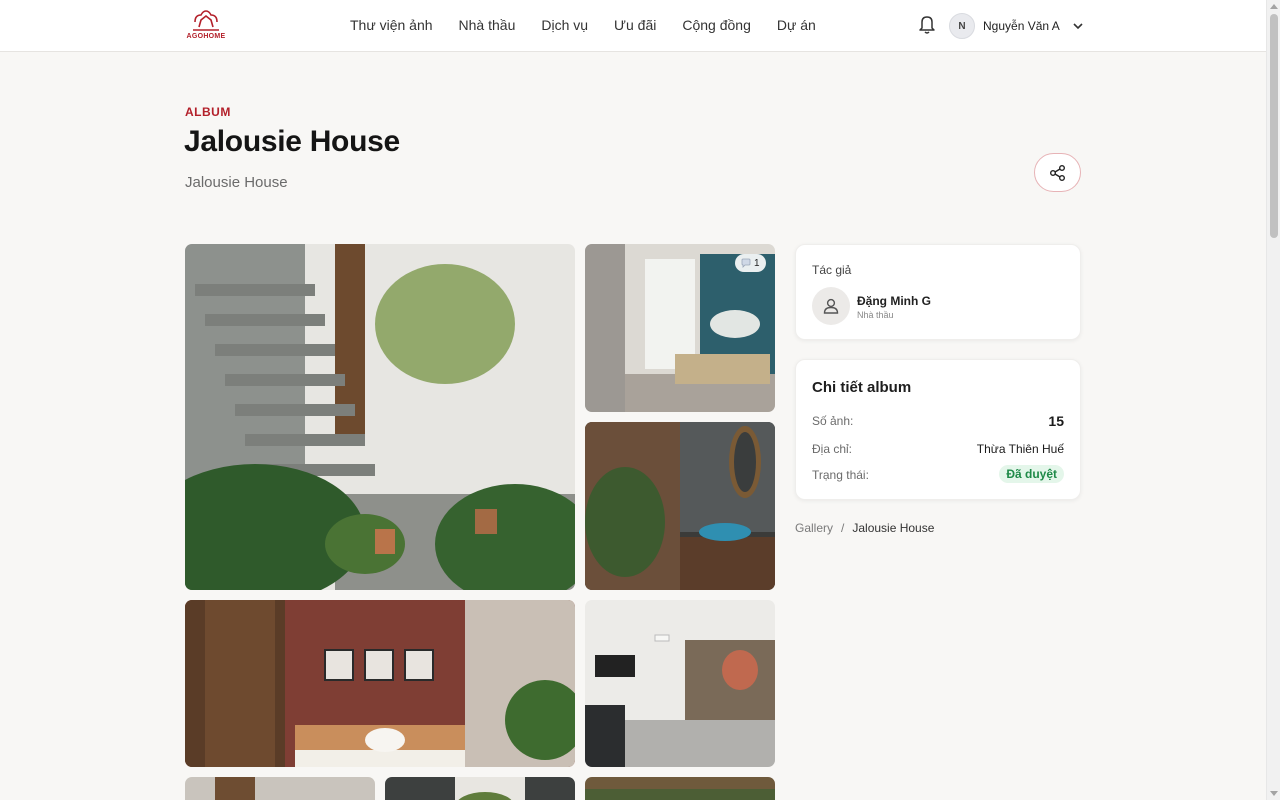  Describe the element at coordinates (680, 506) in the screenshot. I see `album-photo-bathroom` at that location.